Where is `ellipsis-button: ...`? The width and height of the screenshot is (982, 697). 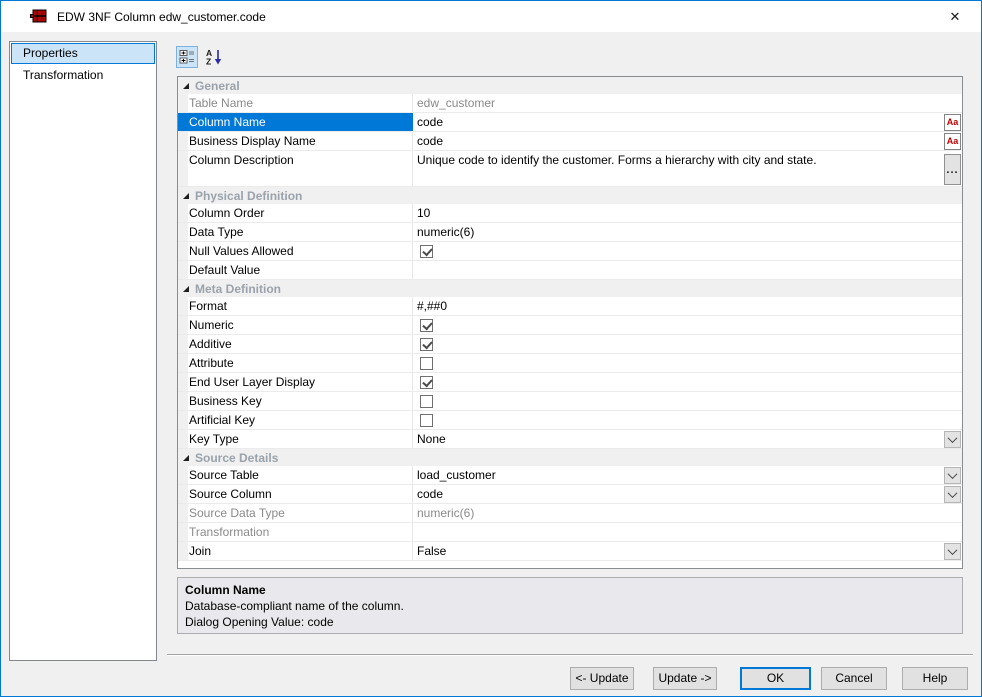 ellipsis-button: ... is located at coordinates (952, 169).